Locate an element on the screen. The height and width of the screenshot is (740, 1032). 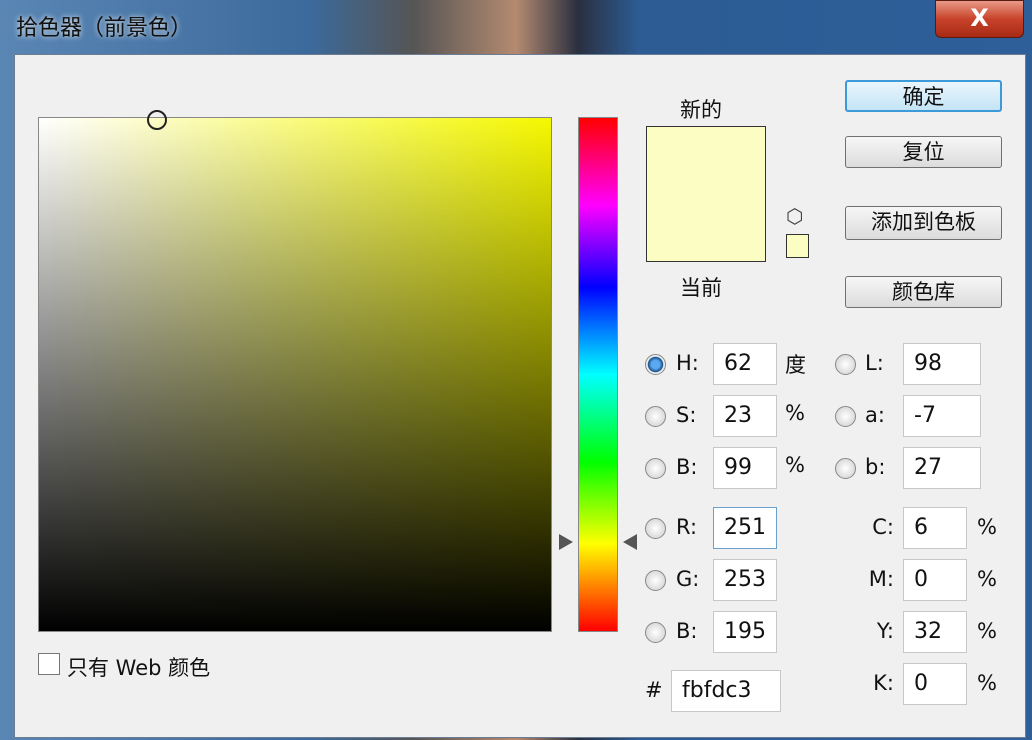
rgb-label: G: is located at coordinates (688, 579).